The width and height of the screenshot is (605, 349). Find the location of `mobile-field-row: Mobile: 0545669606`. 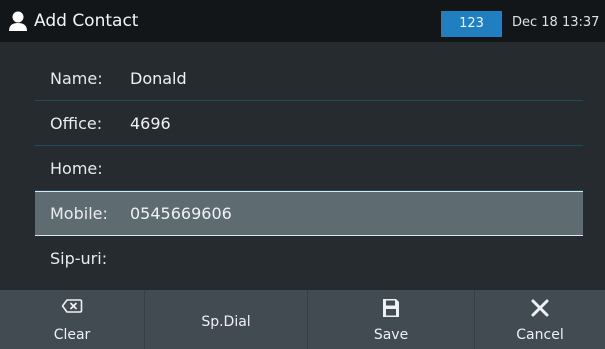

mobile-field-row: Mobile: 0545669606 is located at coordinates (302, 213).